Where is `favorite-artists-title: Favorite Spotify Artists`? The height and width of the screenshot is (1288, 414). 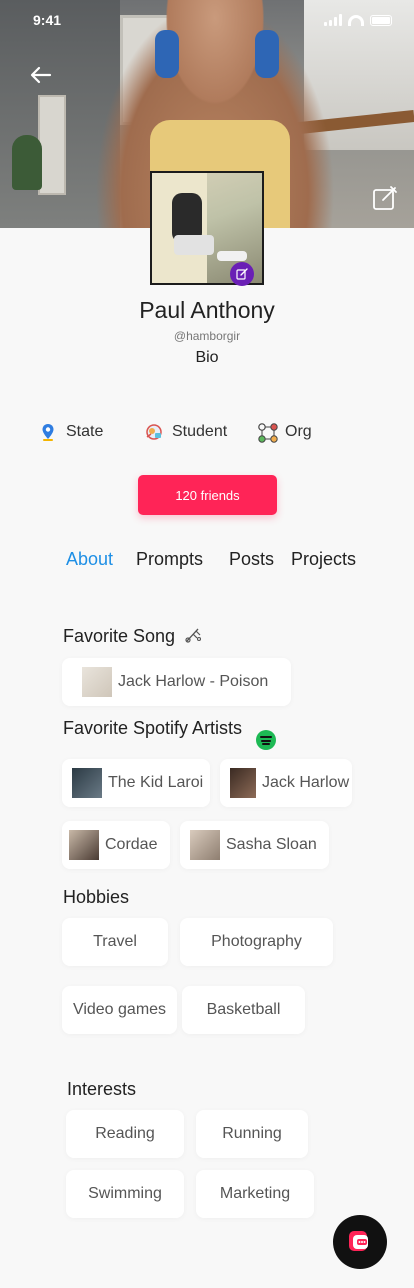 favorite-artists-title: Favorite Spotify Artists is located at coordinates (153, 728).